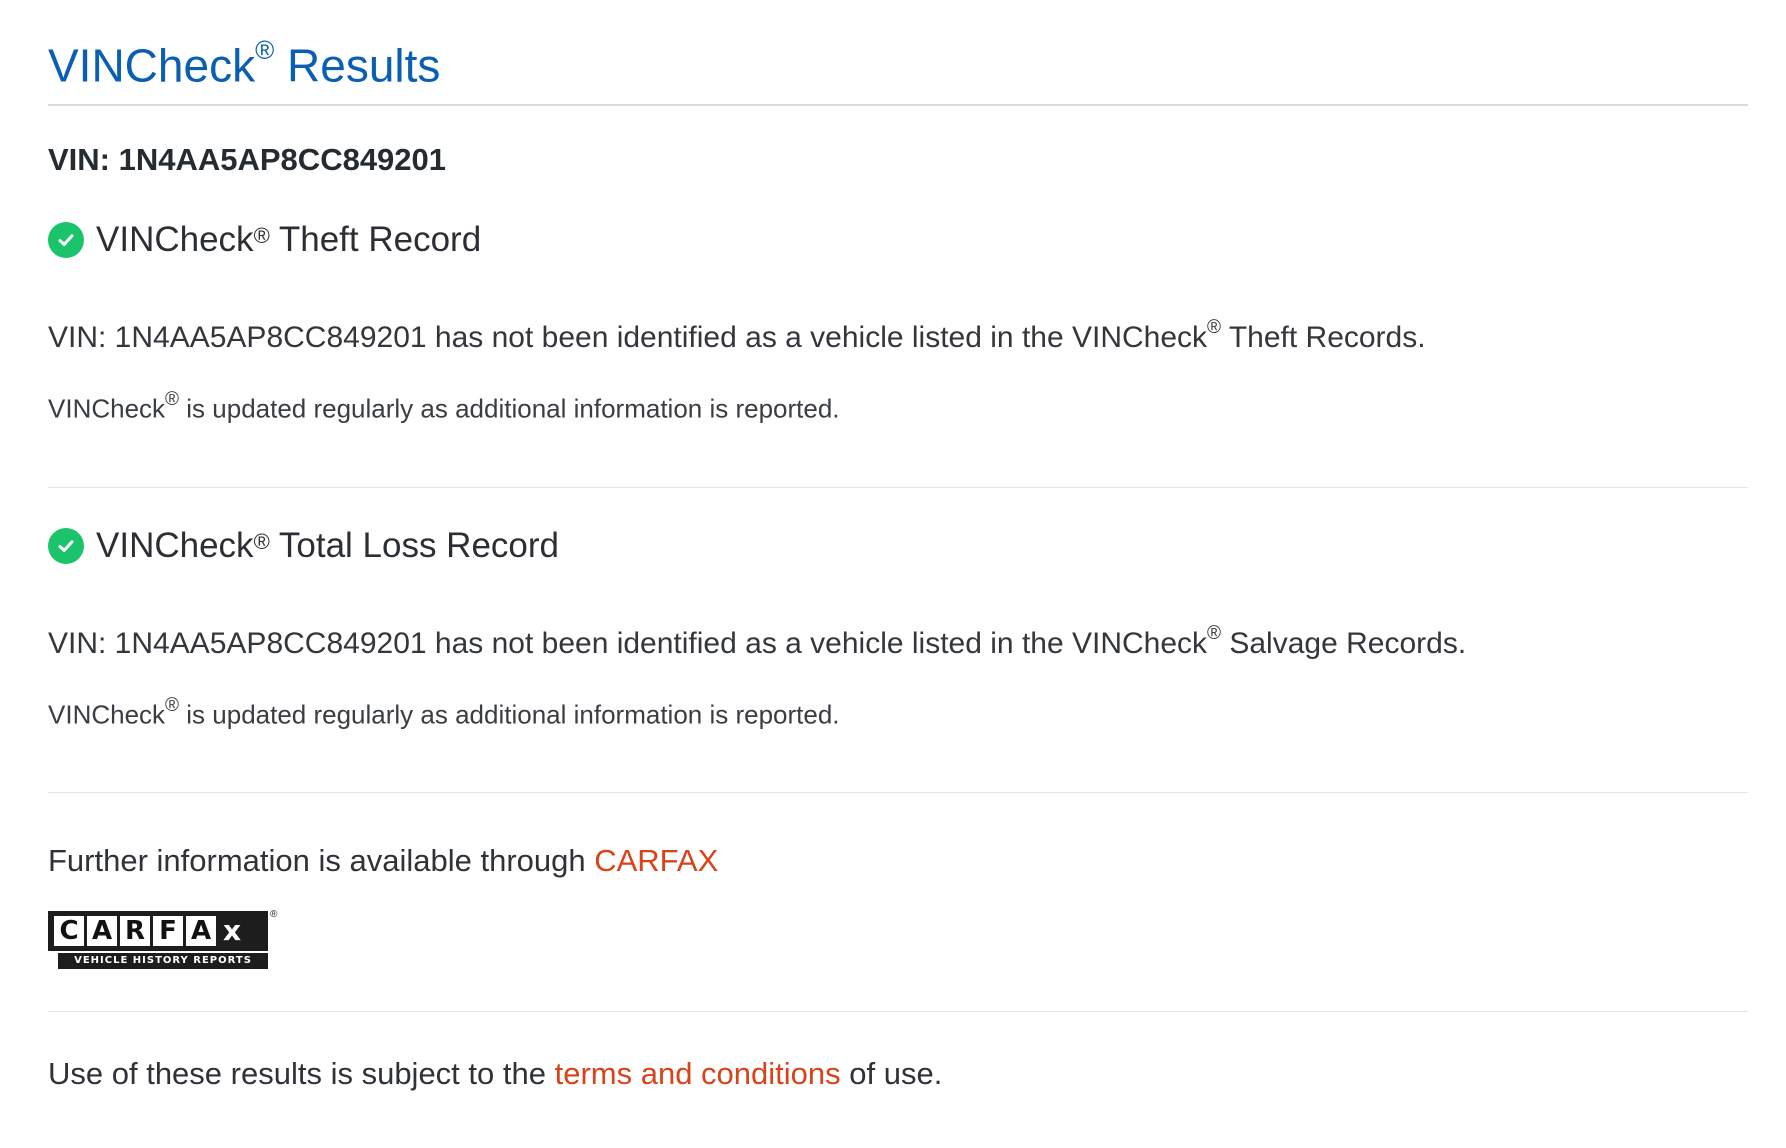  What do you see at coordinates (656, 860) in the screenshot?
I see `carfax-link: CARFAX` at bounding box center [656, 860].